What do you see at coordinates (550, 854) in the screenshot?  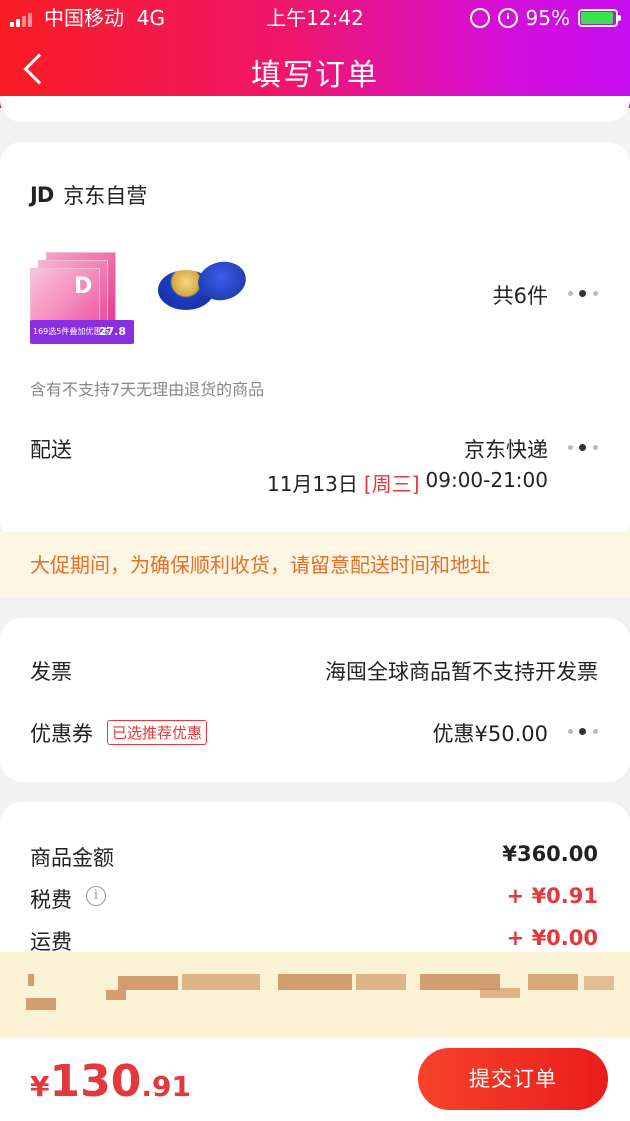 I see `goods-amount-value: ¥360.00` at bounding box center [550, 854].